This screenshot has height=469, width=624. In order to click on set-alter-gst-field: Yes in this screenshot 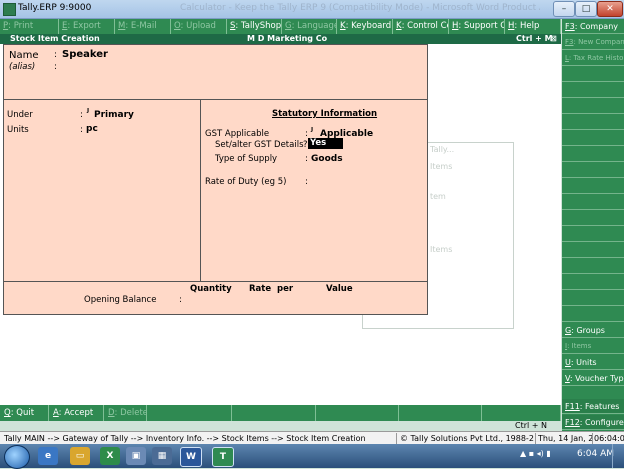, I will do `click(325, 143)`.